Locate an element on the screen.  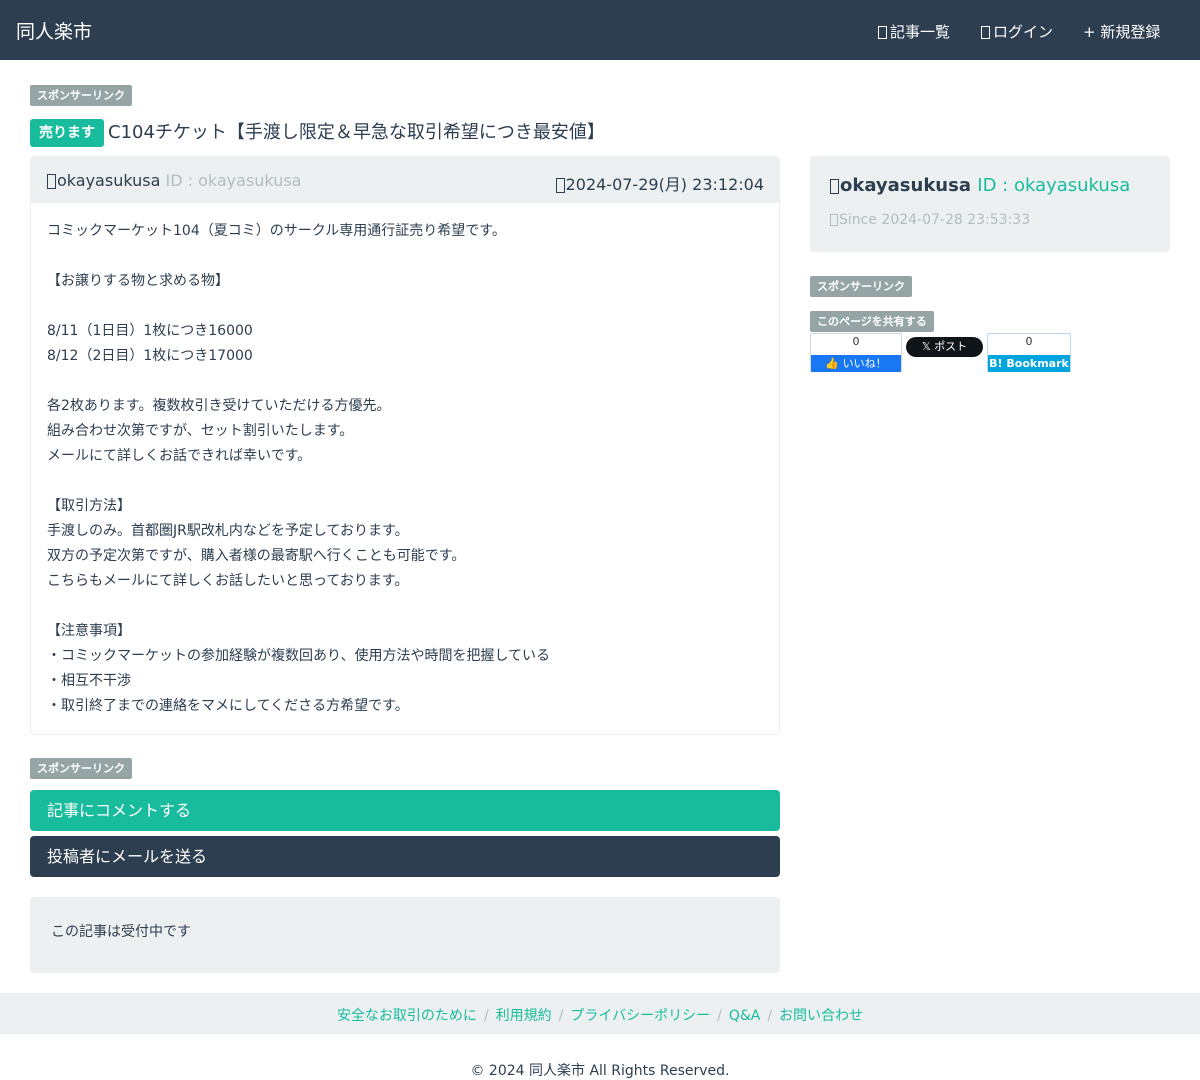
hatena-b-icon: B! is located at coordinates (996, 363).